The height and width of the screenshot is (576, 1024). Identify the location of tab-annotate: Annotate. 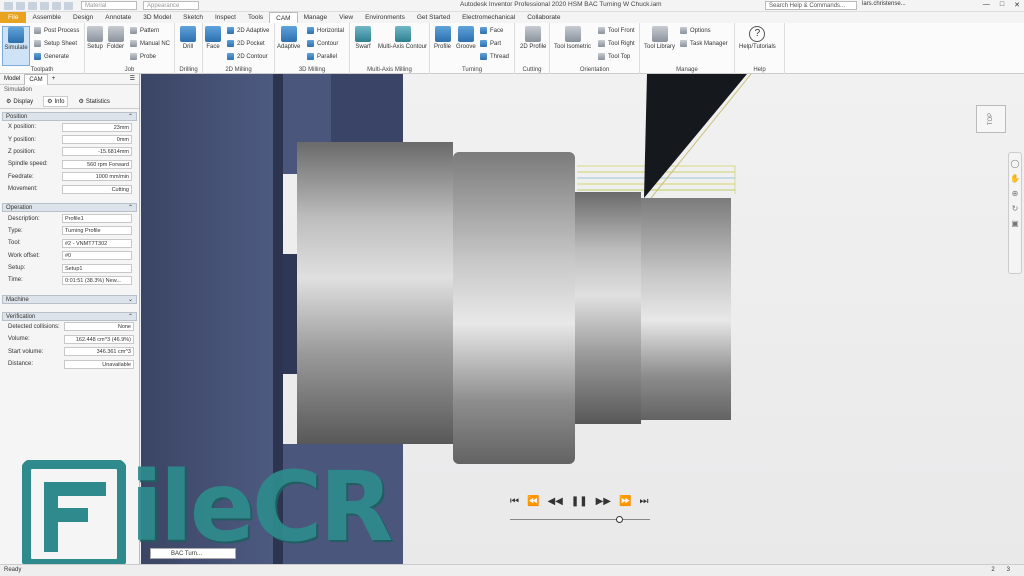
(118, 17).